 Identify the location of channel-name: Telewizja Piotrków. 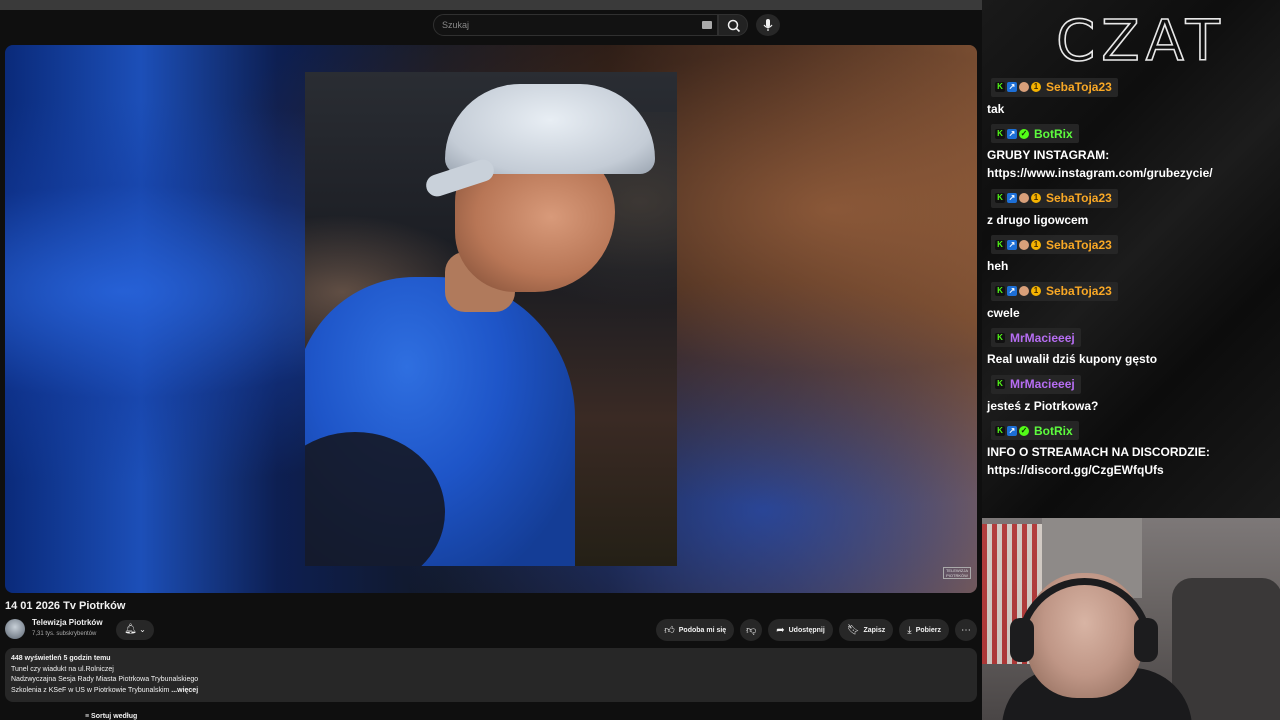
(67, 622).